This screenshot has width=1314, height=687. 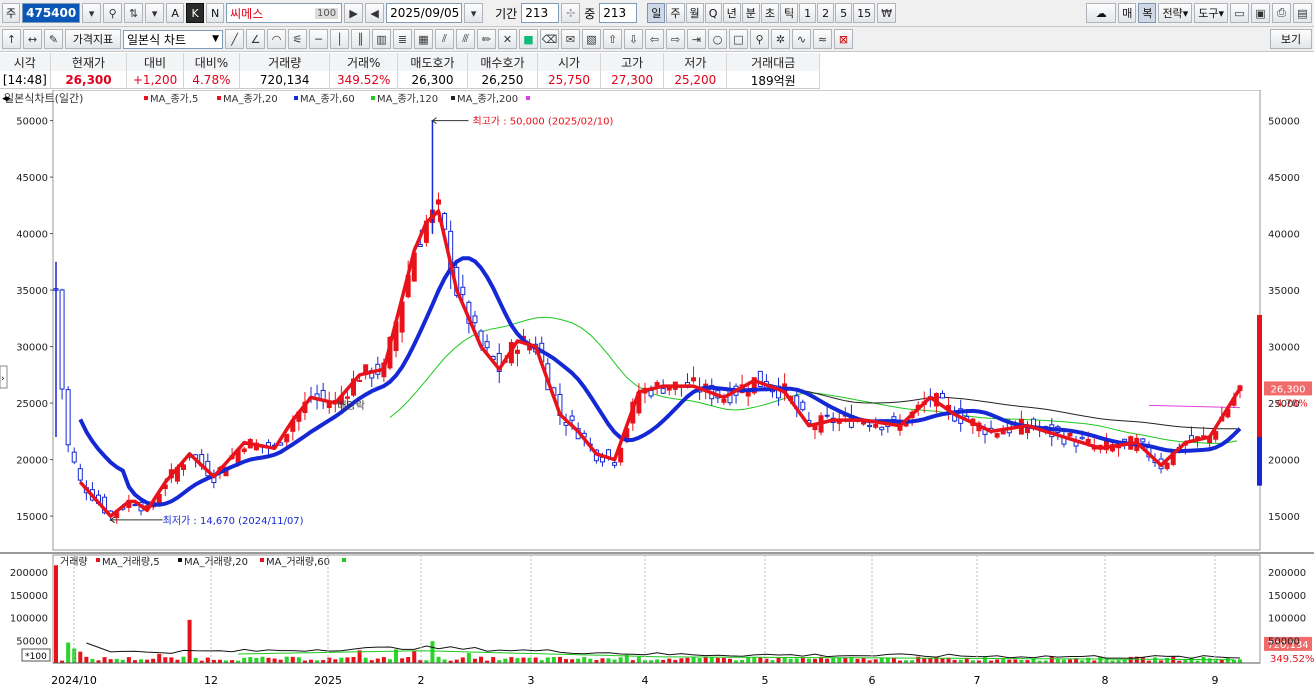 I want to click on btn-duplicate: 복, so click(x=1147, y=13).